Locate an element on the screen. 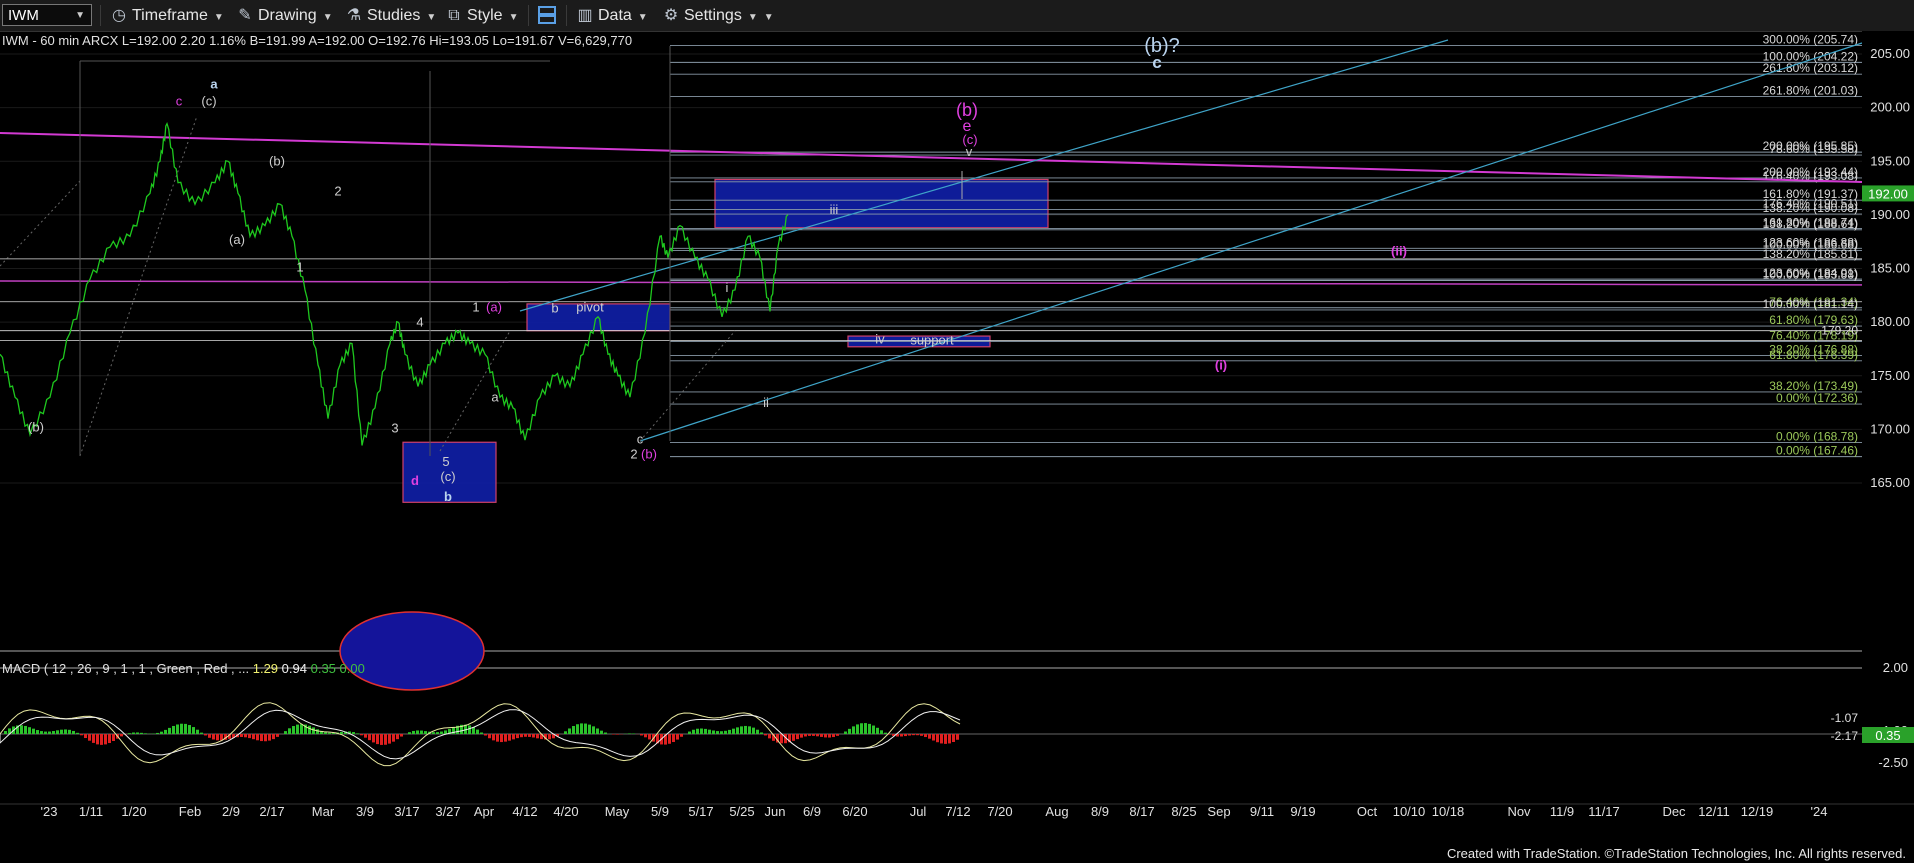 This screenshot has width=1914, height=863. symbol-desc: IWM - 60 min ARCX is located at coordinates (60, 40).